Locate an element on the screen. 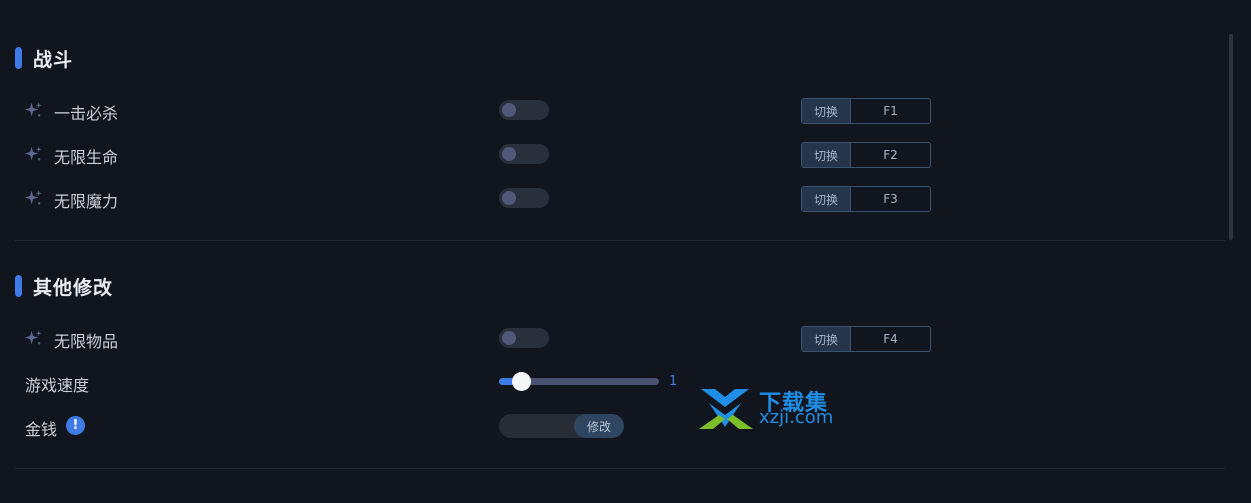 This screenshot has height=503, width=1251. hotkey-control: 切换 F2 is located at coordinates (866, 155).